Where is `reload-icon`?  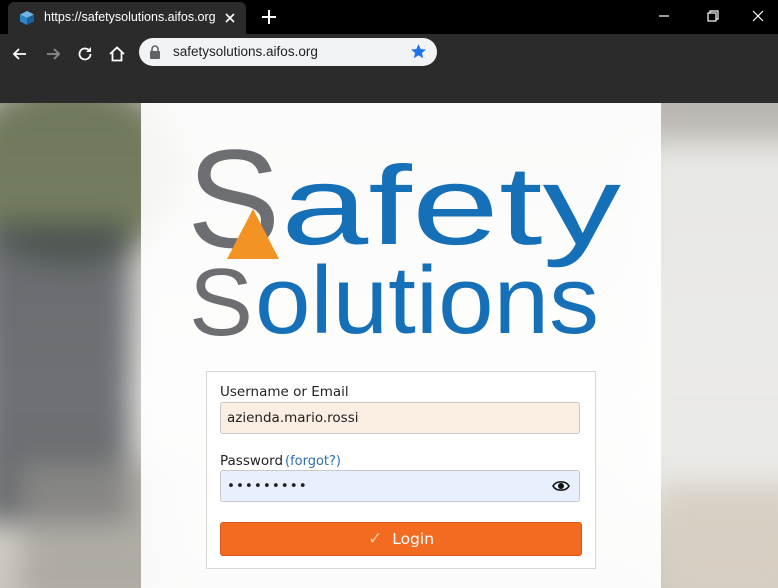
reload-icon is located at coordinates (85, 54).